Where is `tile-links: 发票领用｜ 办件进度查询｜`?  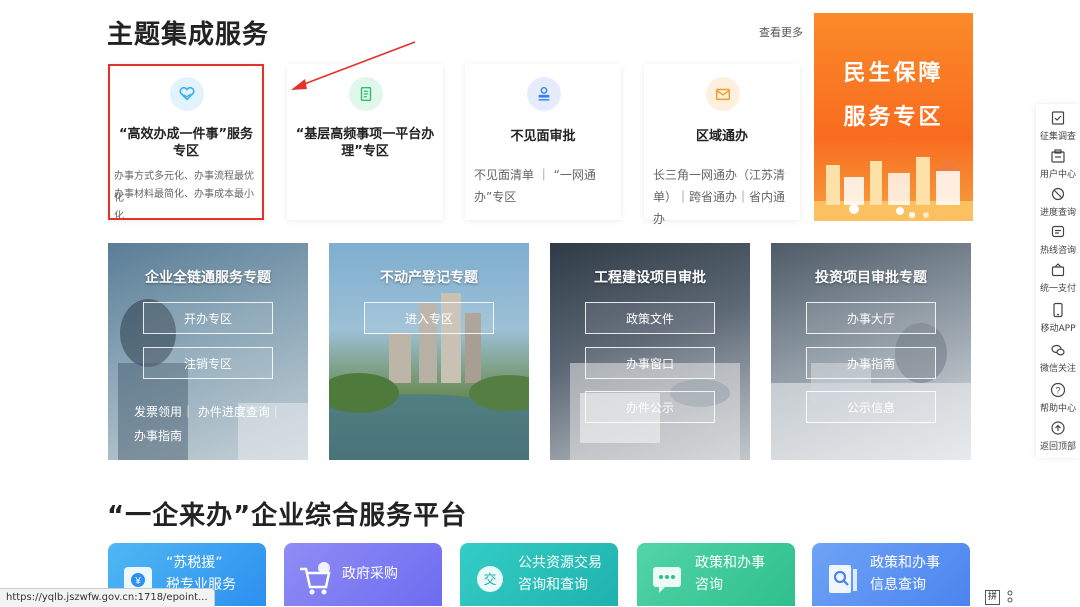
tile-links: 发票领用｜ 办件进度查询｜ is located at coordinates (208, 411).